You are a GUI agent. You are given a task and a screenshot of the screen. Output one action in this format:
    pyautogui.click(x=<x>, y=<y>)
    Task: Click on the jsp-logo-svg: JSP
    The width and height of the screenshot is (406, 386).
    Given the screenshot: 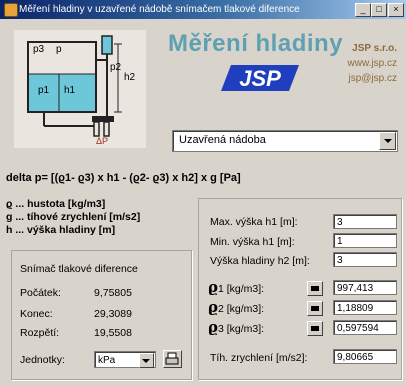 What is the action you would take?
    pyautogui.click(x=260, y=78)
    